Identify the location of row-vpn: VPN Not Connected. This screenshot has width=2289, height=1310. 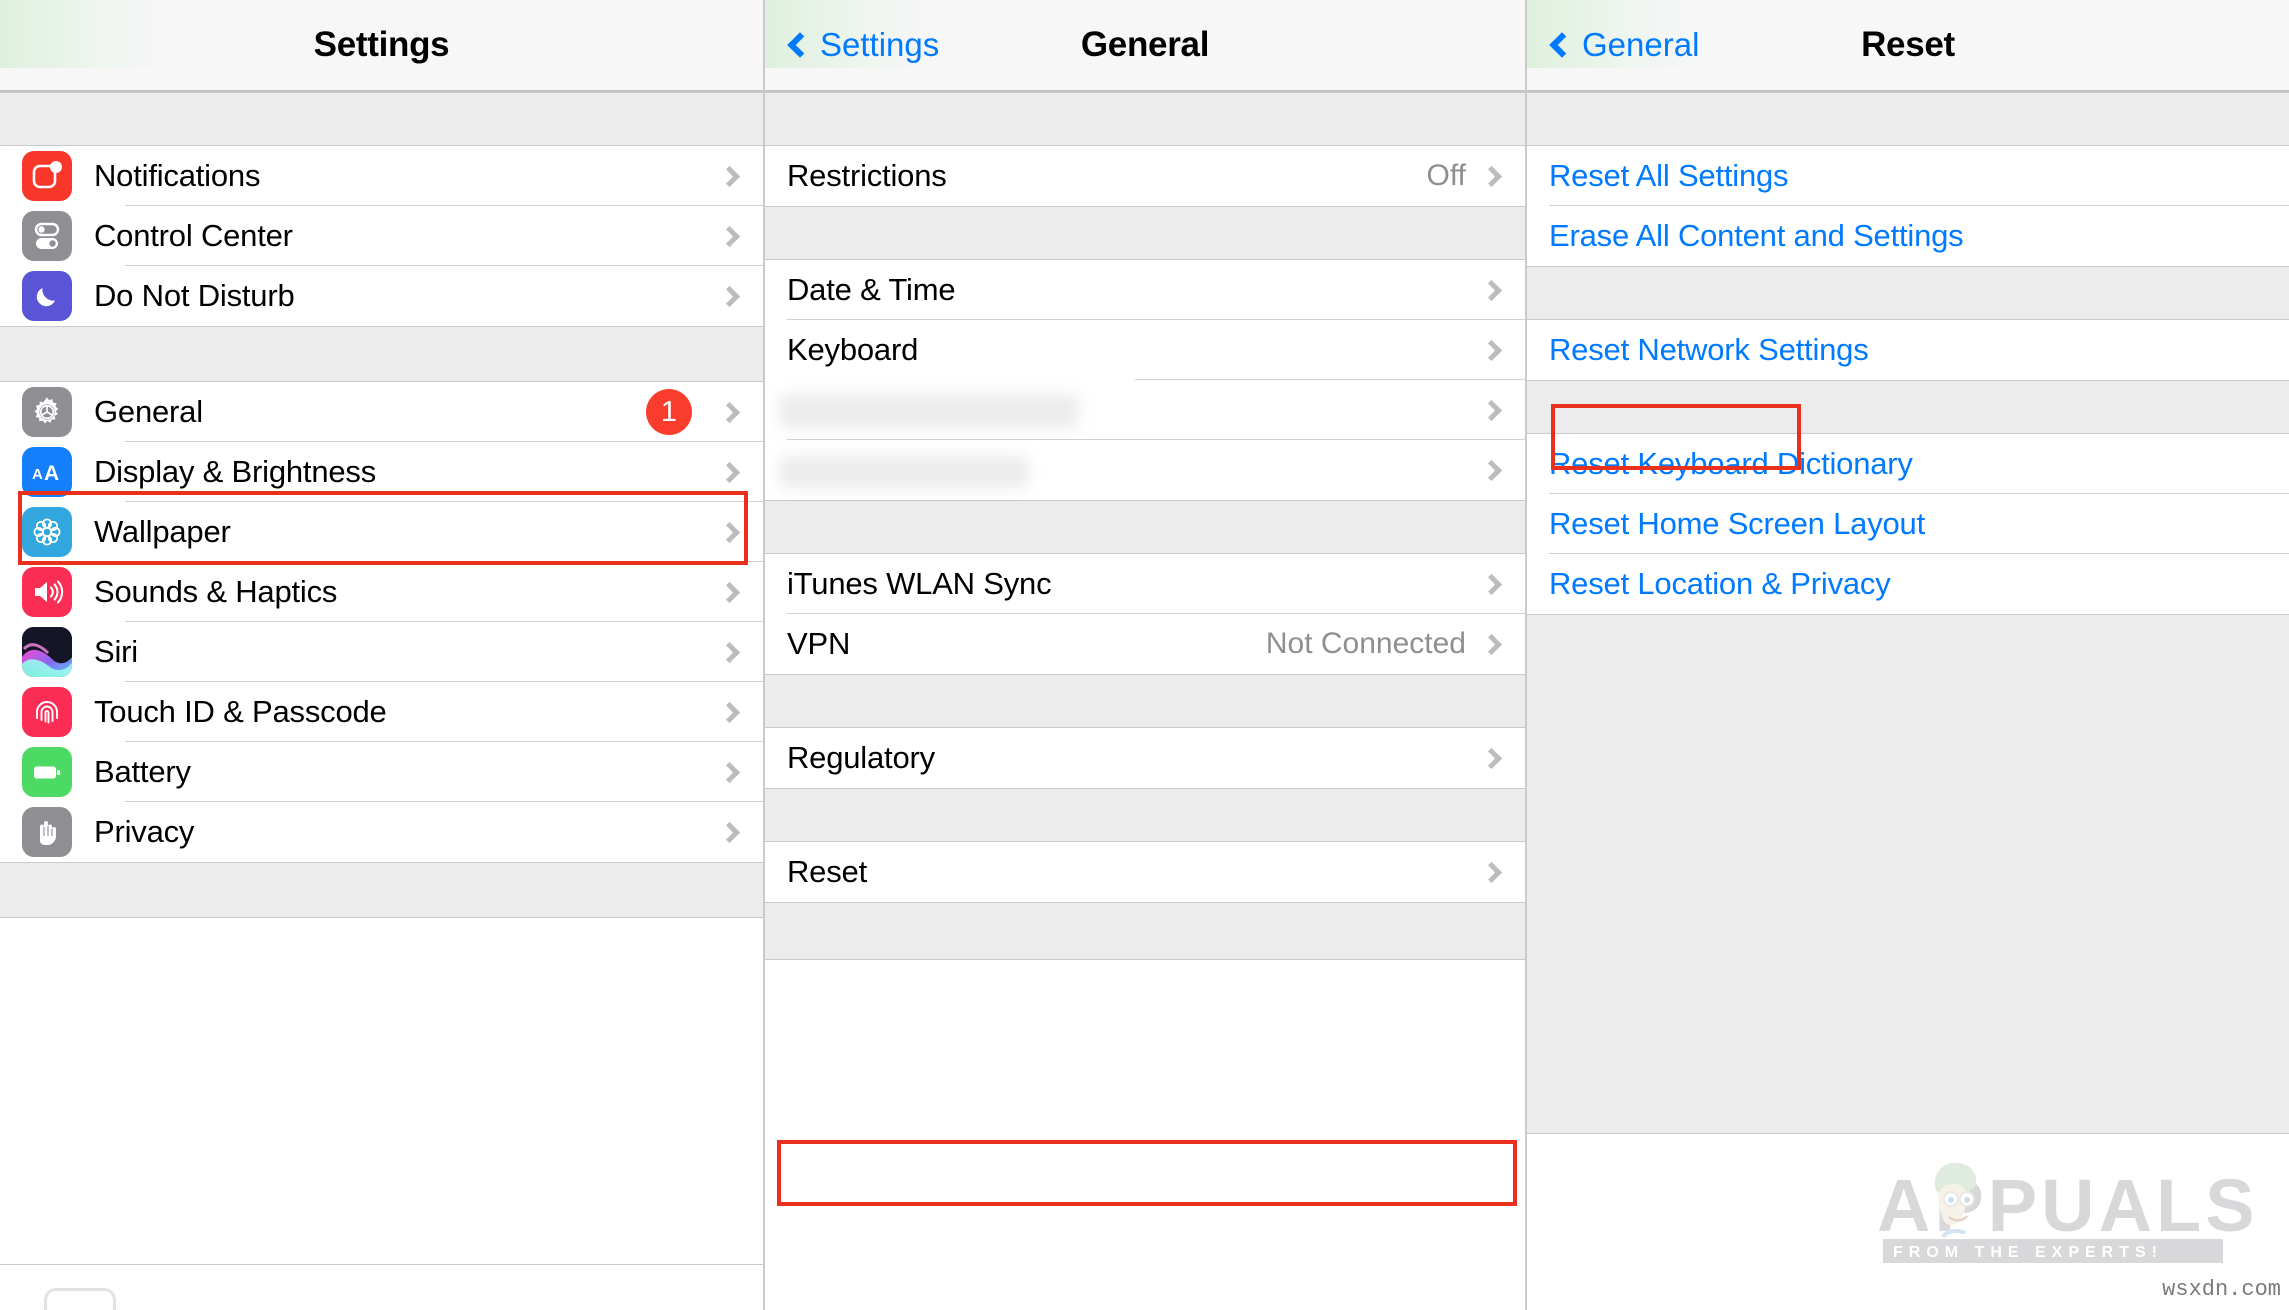
(1145, 644).